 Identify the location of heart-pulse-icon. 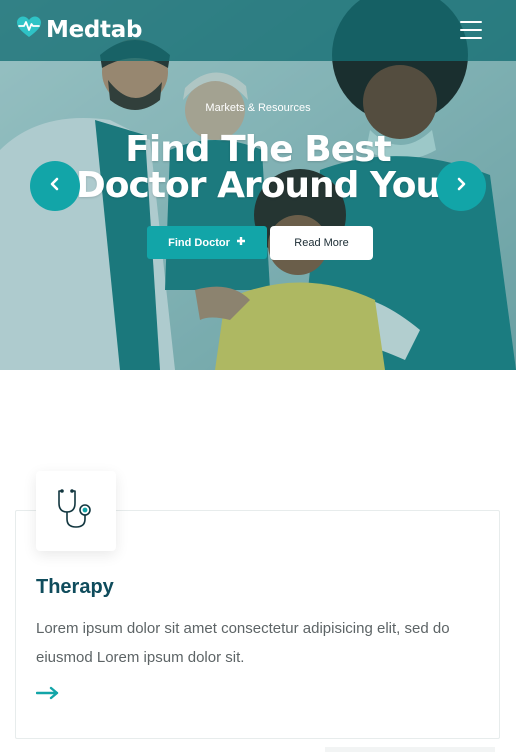
(29, 29).